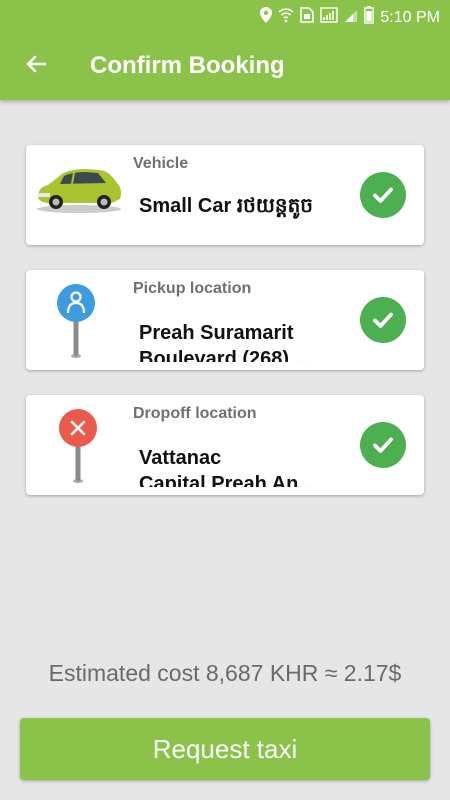 The height and width of the screenshot is (800, 450). What do you see at coordinates (226, 206) in the screenshot?
I see `vehicle-value: Small Car រថយន្តតូច` at bounding box center [226, 206].